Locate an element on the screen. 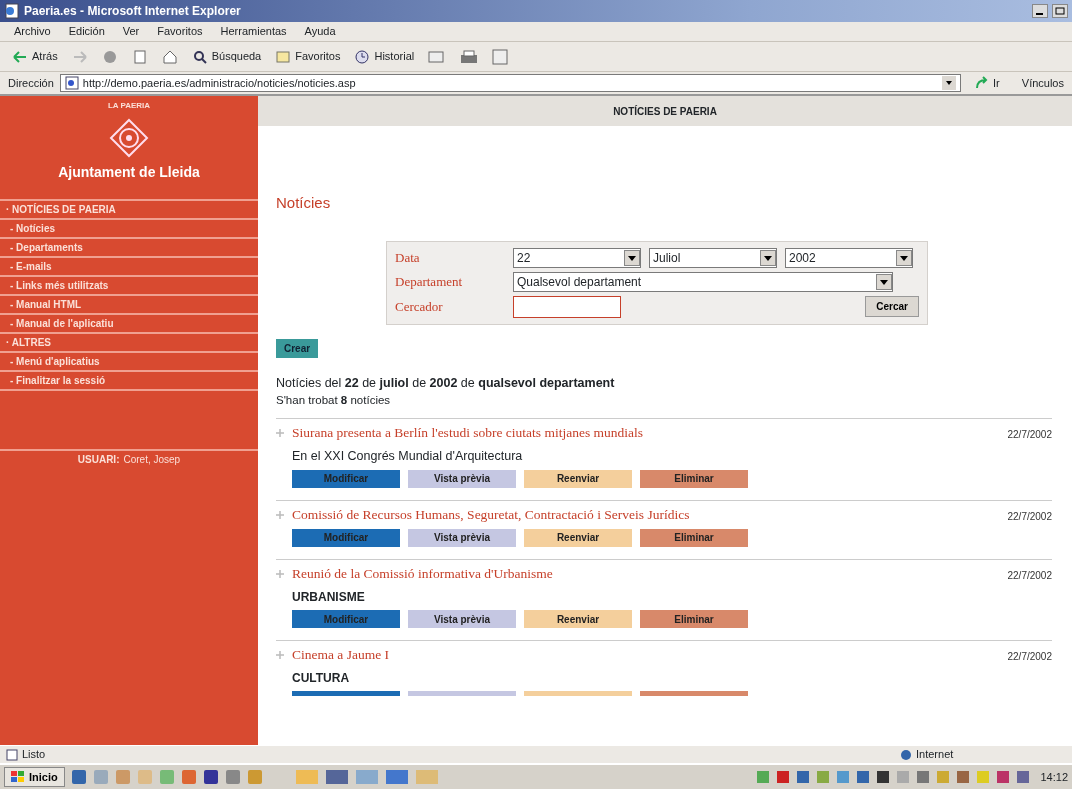 The width and height of the screenshot is (1072, 789). month-dropdown: Juliol is located at coordinates (713, 257).